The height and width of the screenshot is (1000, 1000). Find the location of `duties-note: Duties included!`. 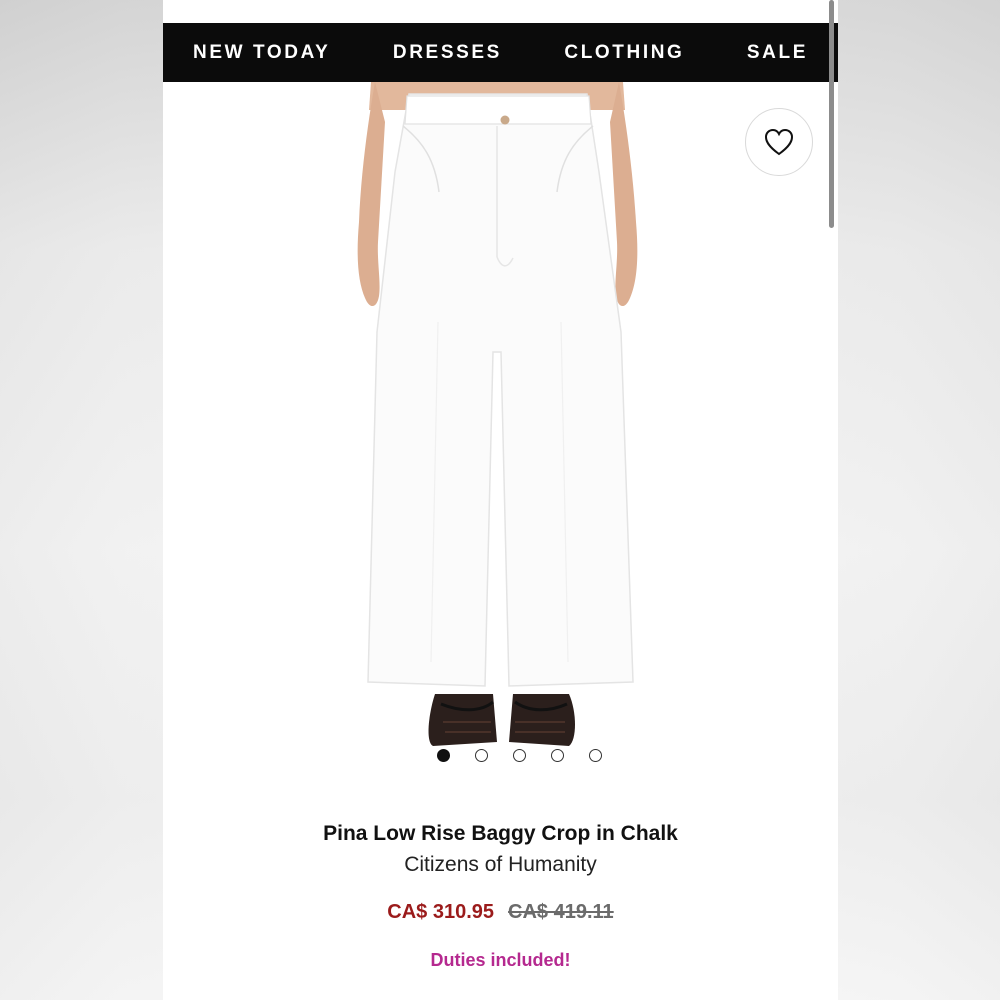

duties-note: Duties included! is located at coordinates (500, 960).